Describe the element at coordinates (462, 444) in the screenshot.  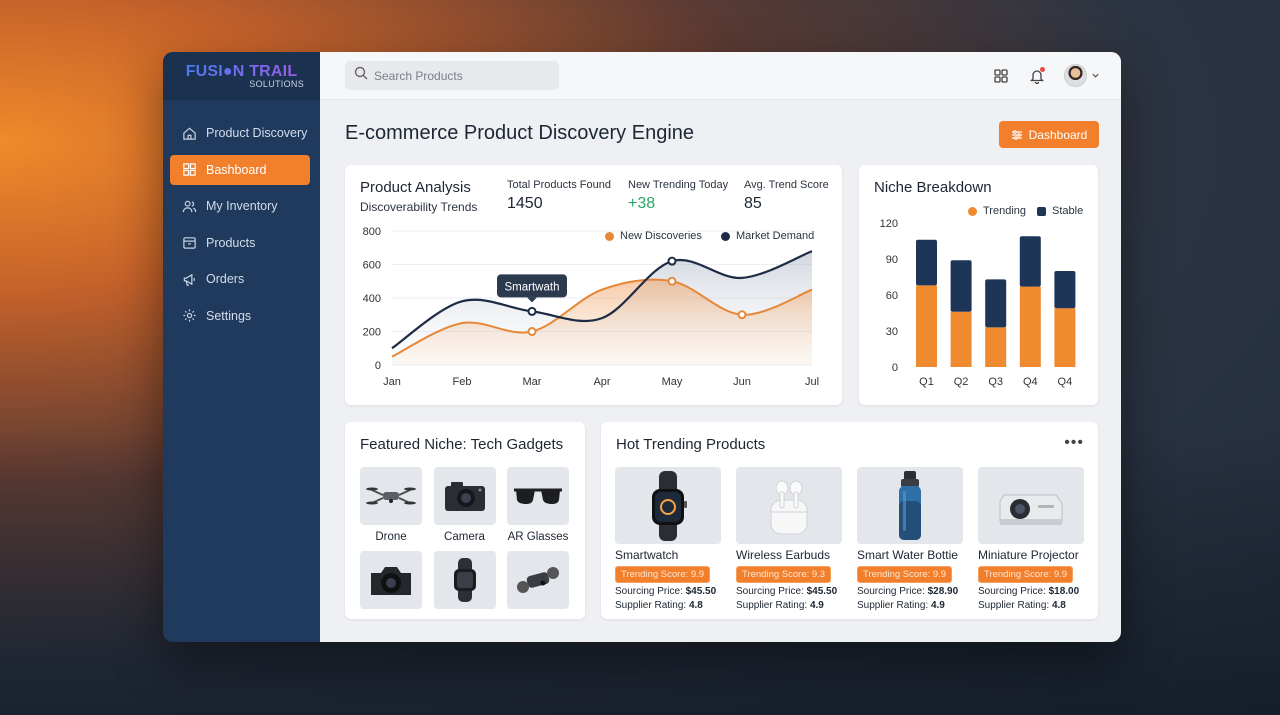
I see `featured-title: Featured Niche: Tech Gadgets` at that location.